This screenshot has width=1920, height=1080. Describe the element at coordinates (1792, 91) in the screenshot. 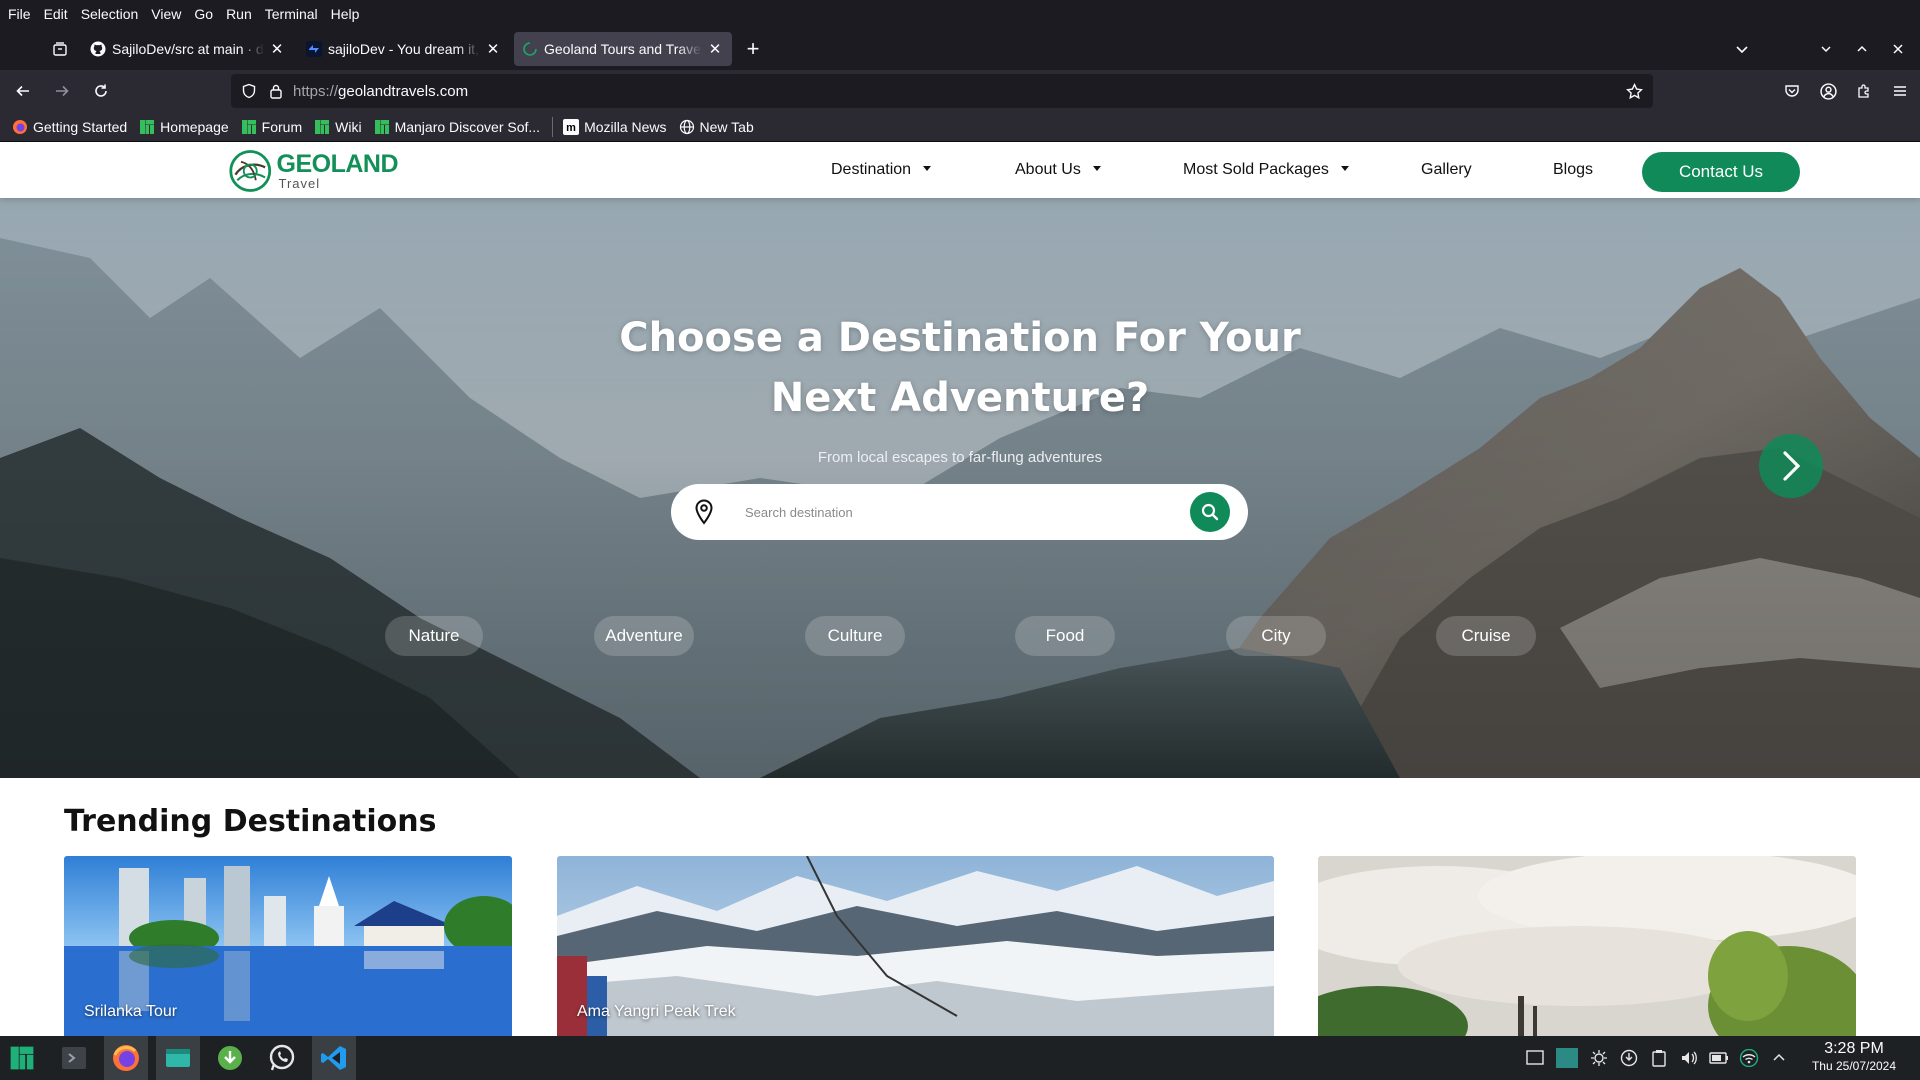

I see `pocket-icon` at that location.